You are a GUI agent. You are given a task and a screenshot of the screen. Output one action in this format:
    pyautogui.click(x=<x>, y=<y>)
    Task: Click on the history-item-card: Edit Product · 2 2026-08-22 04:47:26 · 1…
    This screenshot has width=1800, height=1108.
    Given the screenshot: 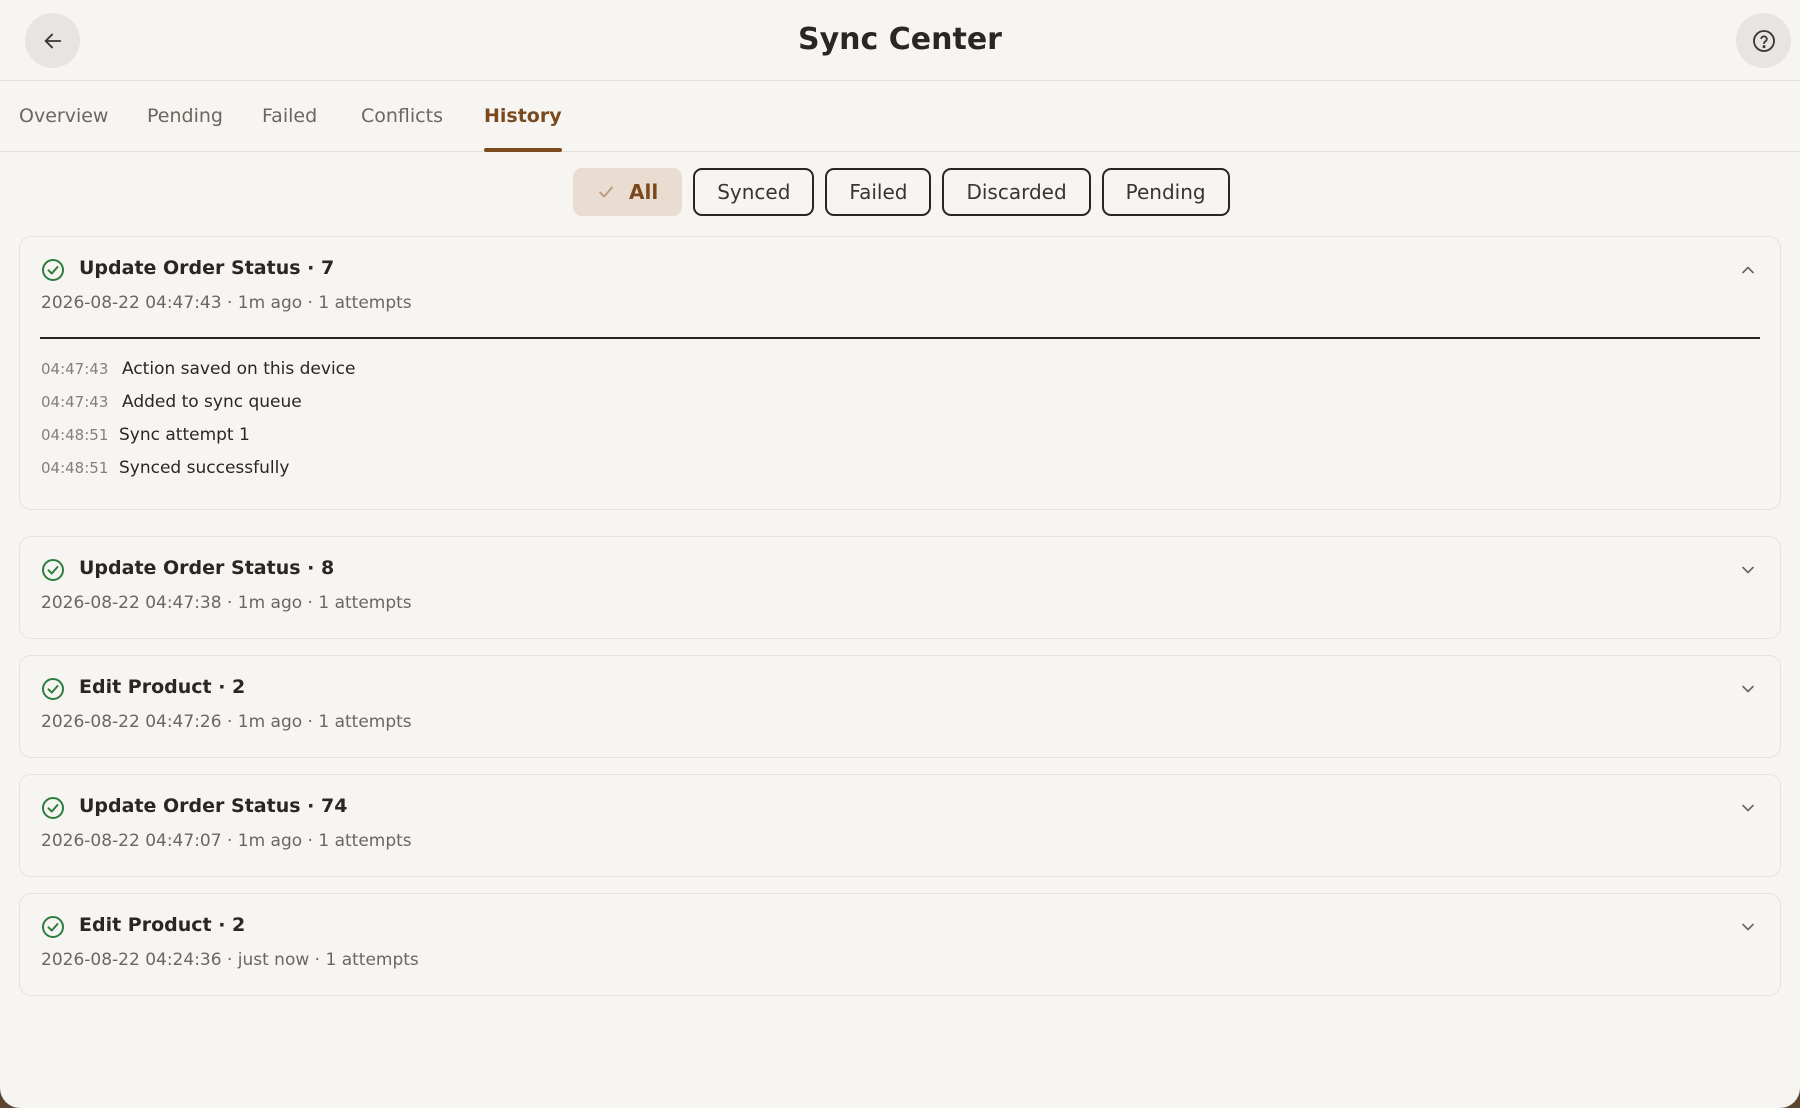 What is the action you would take?
    pyautogui.click(x=900, y=706)
    